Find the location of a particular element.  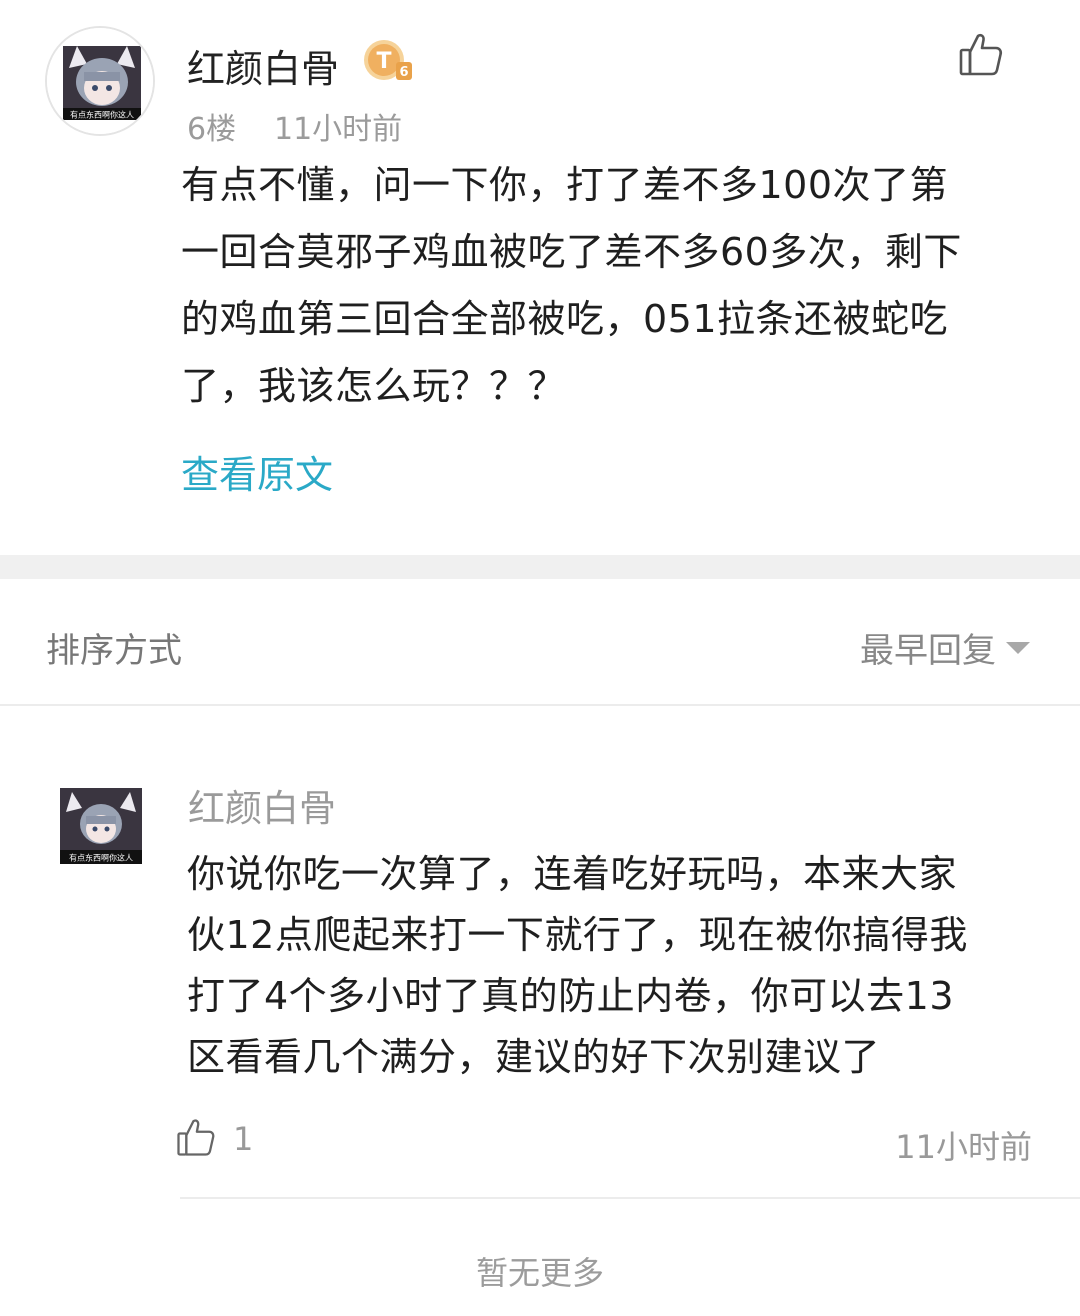

author-name: 红颜白骨 is located at coordinates (263, 65).